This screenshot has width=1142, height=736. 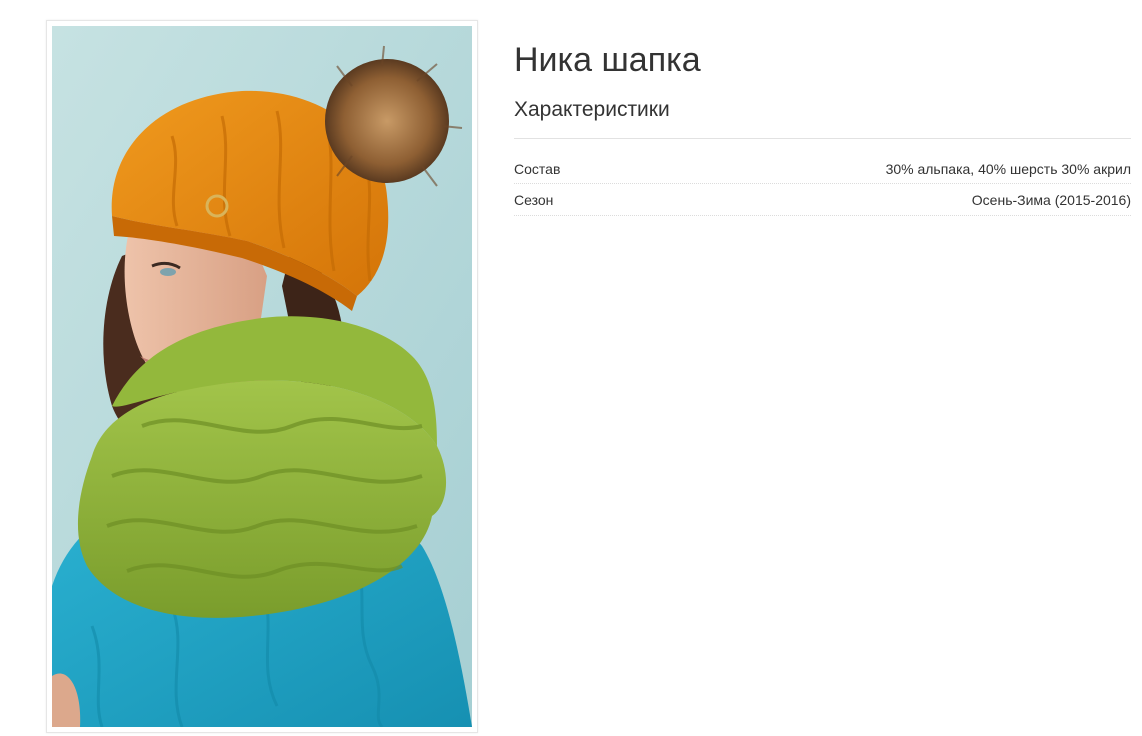 What do you see at coordinates (1051, 199) in the screenshot?
I see `spec-value: Осень-Зима (2015-2016)` at bounding box center [1051, 199].